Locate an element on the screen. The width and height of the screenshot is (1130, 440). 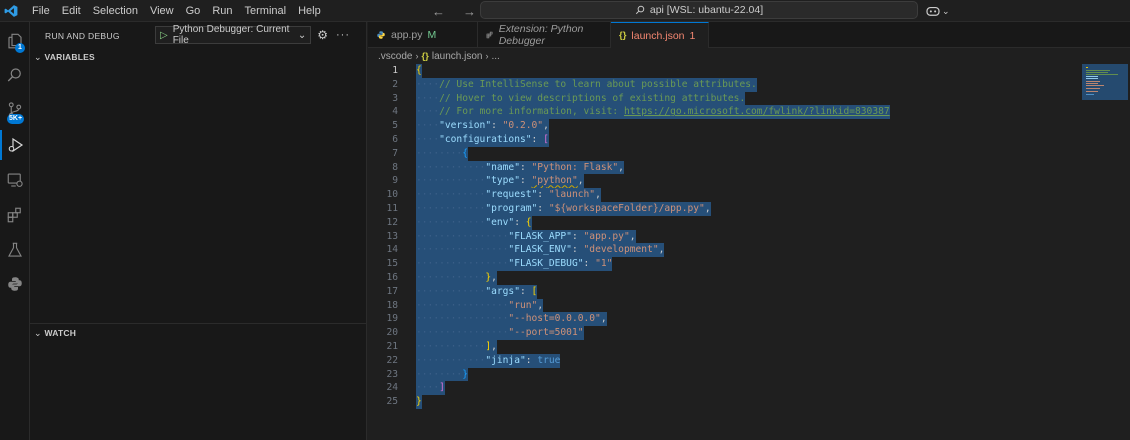
run-debug-icon is located at coordinates (16, 145).